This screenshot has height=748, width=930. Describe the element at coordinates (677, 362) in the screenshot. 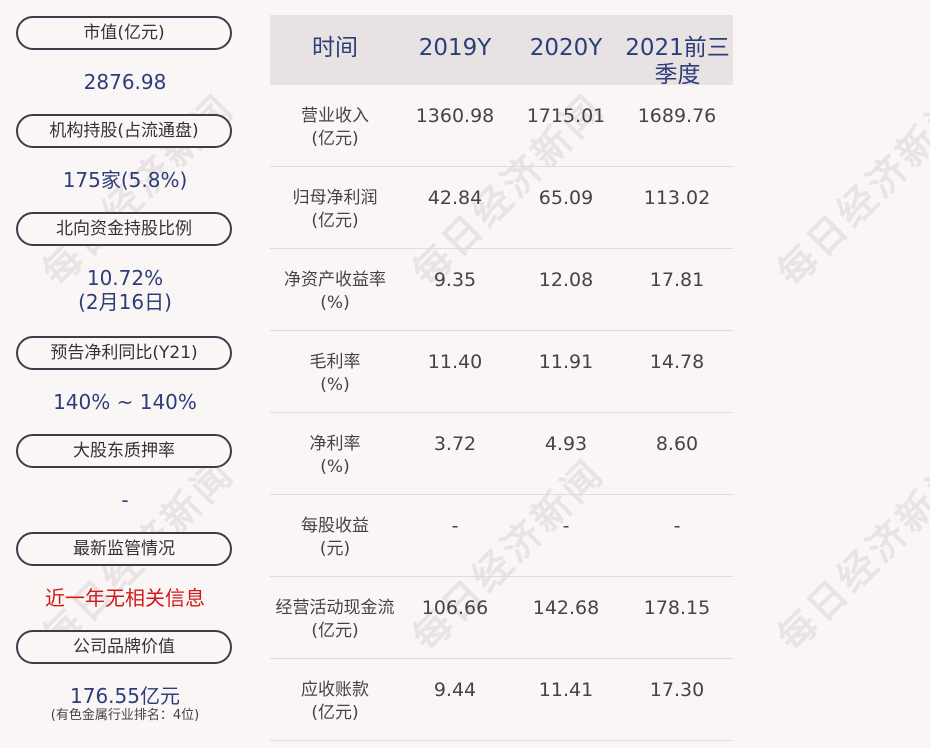

I see `table-cell: 14.78` at that location.